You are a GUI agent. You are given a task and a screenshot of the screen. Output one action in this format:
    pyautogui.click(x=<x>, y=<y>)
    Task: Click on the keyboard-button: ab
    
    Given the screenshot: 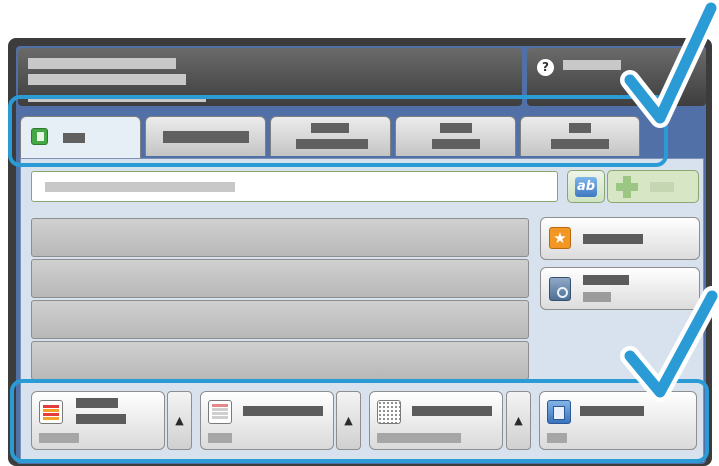 What is the action you would take?
    pyautogui.click(x=586, y=186)
    